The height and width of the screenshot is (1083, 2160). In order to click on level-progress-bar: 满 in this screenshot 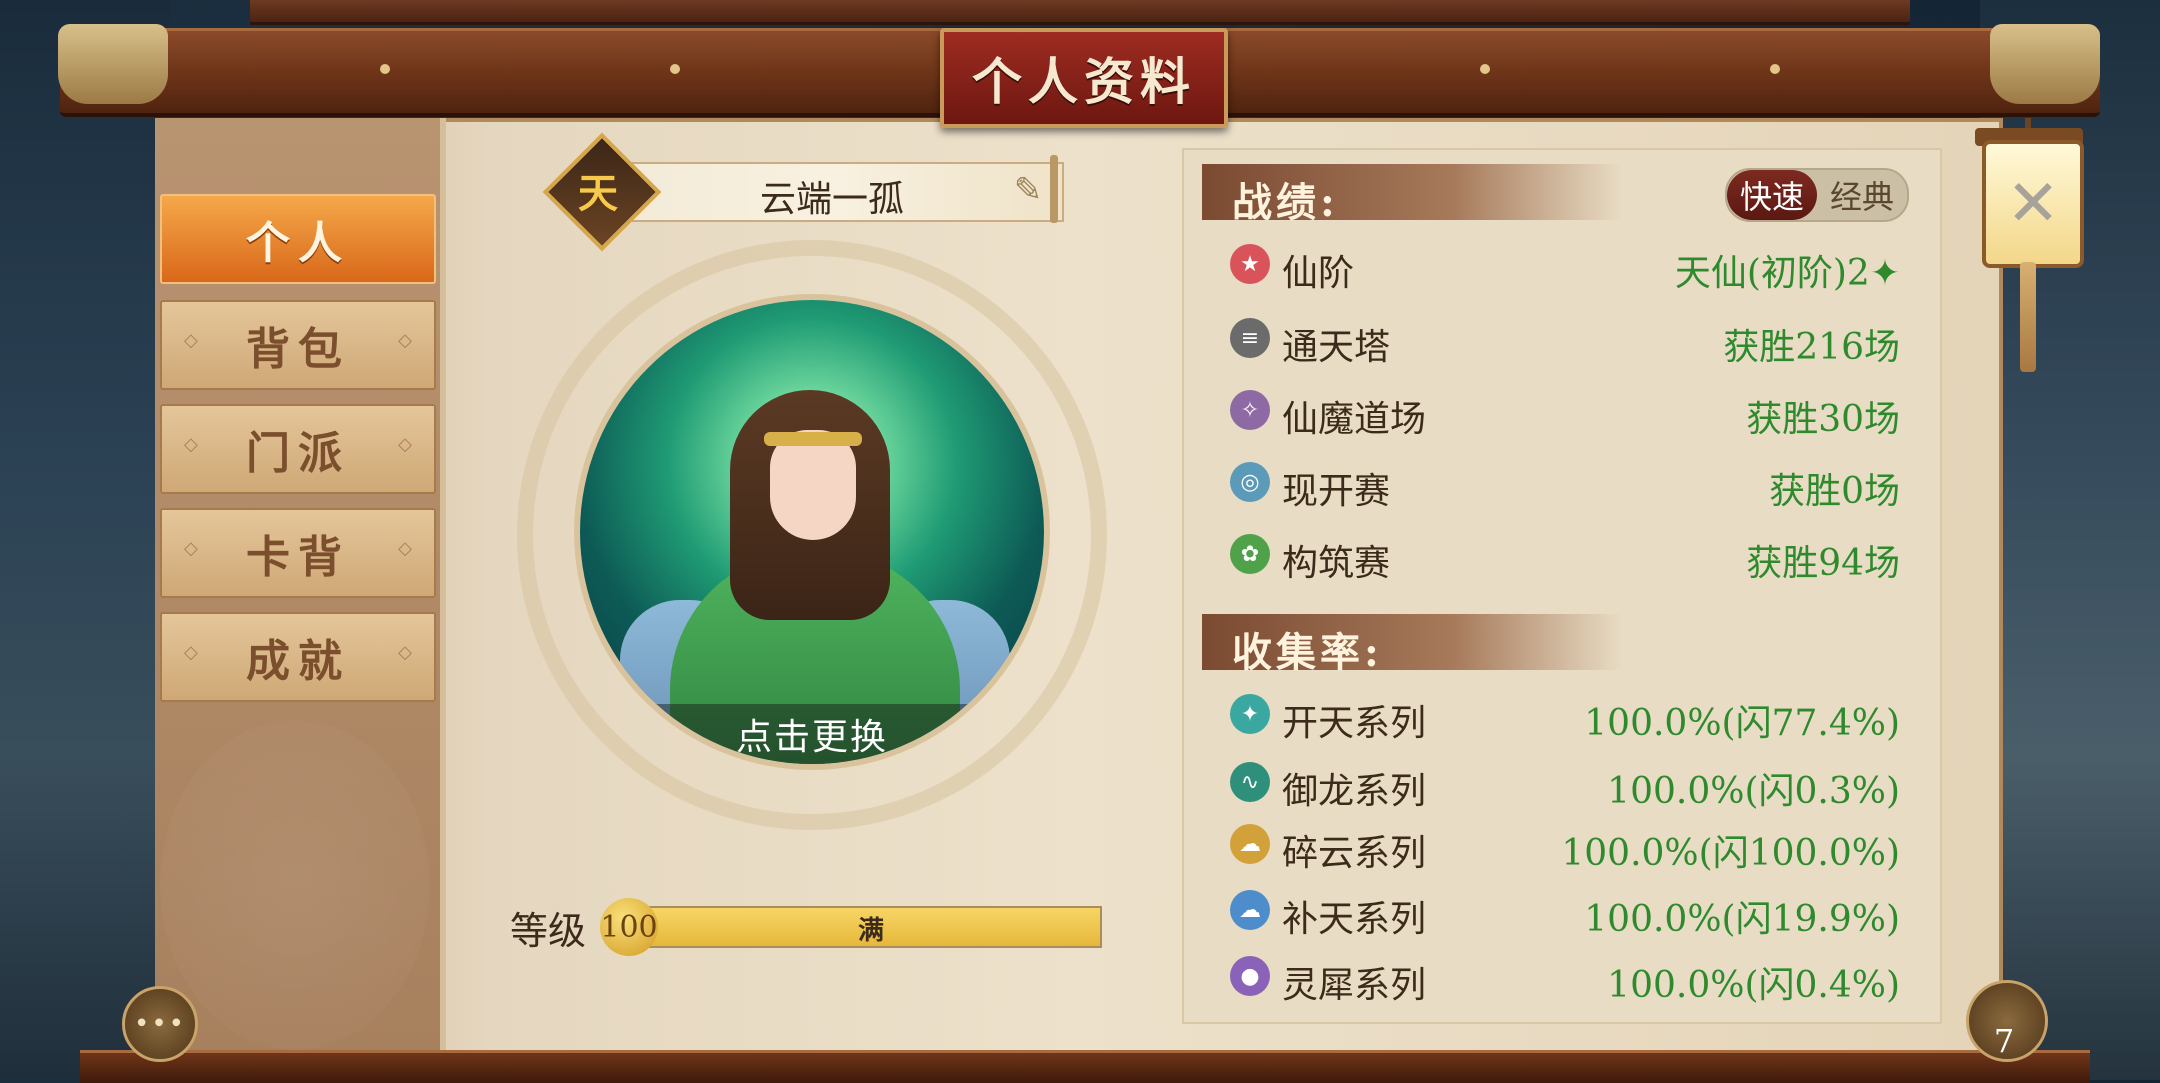, I will do `click(871, 927)`.